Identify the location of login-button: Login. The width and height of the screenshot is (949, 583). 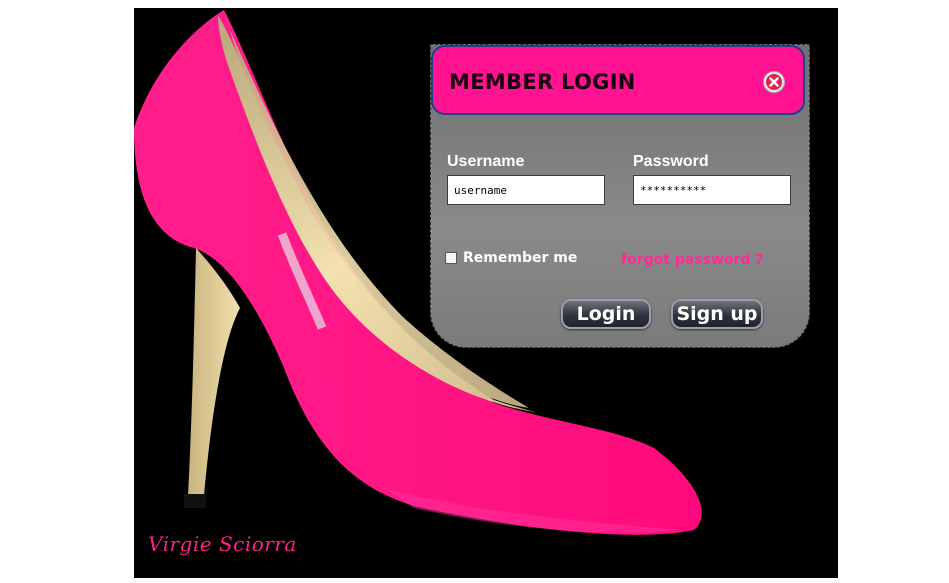
(606, 314).